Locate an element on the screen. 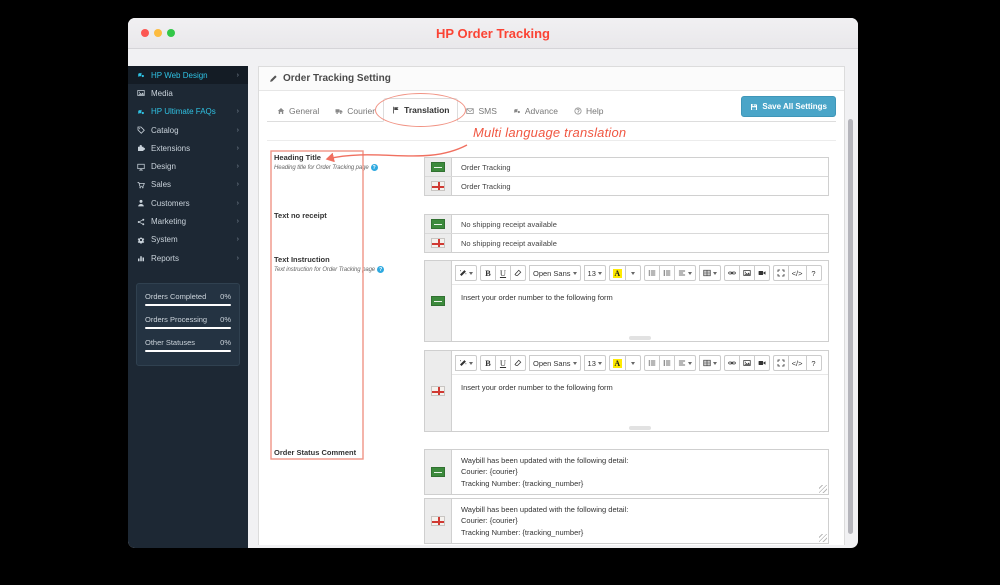 This screenshot has height=585, width=1000. expand-icon is located at coordinates (781, 363).